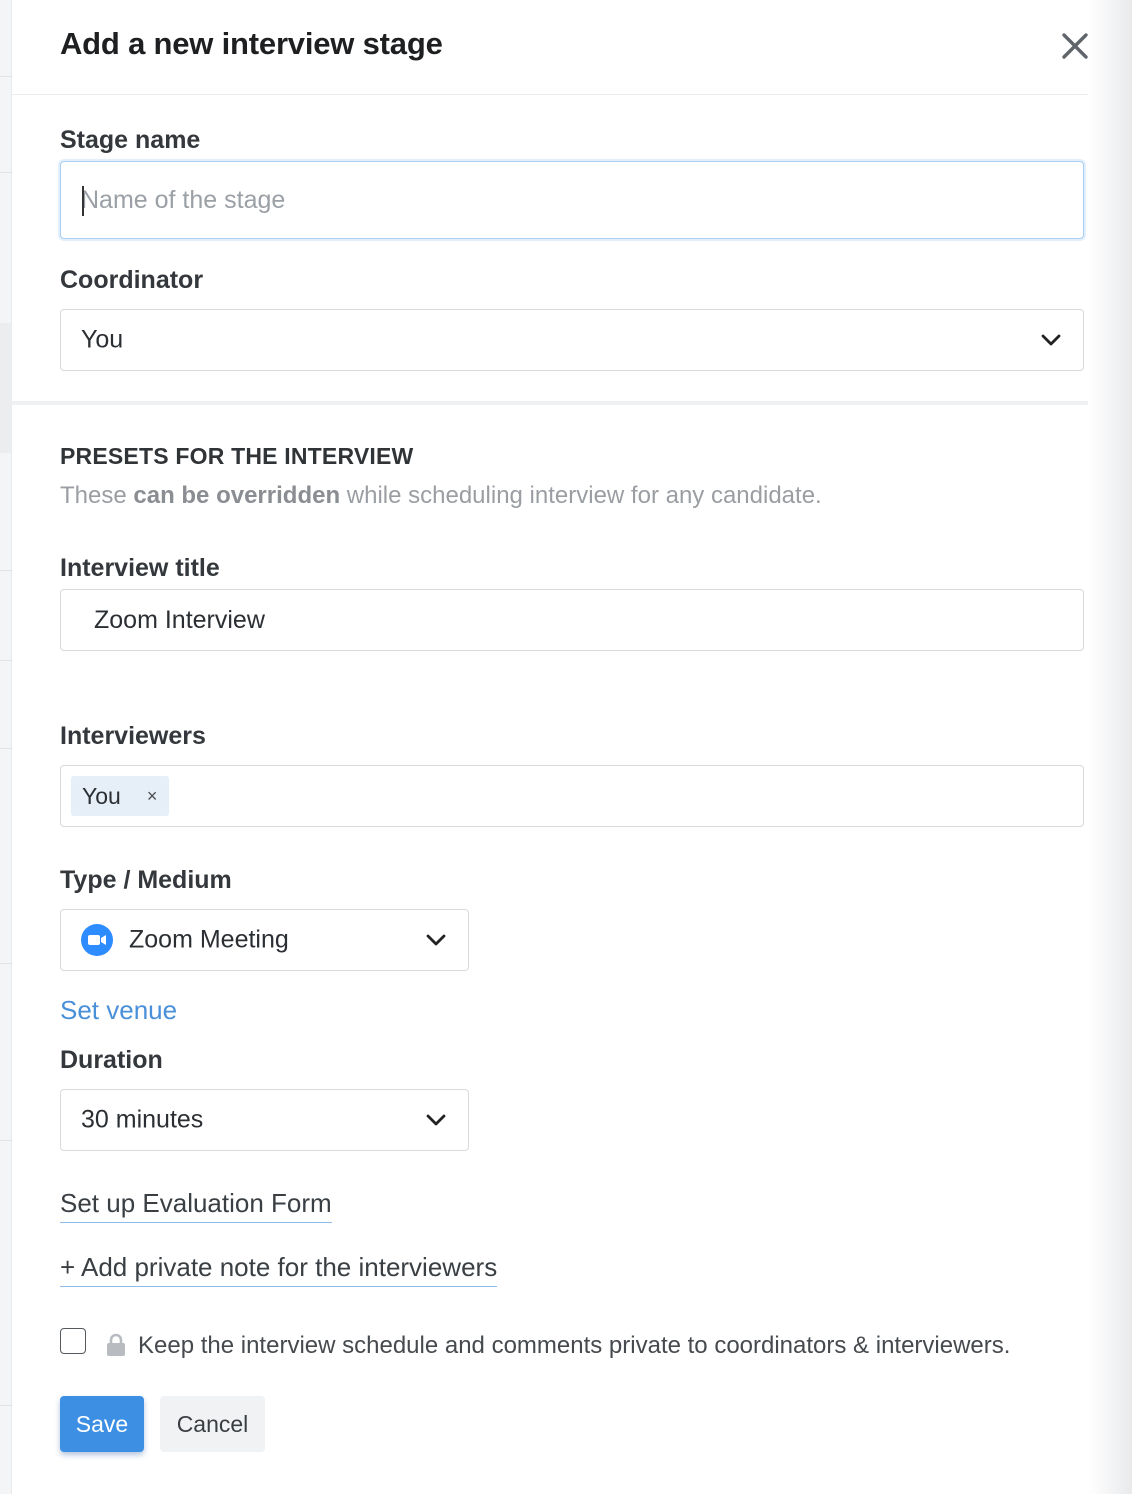 The width and height of the screenshot is (1132, 1494). I want to click on stage-name-field, so click(572, 200).